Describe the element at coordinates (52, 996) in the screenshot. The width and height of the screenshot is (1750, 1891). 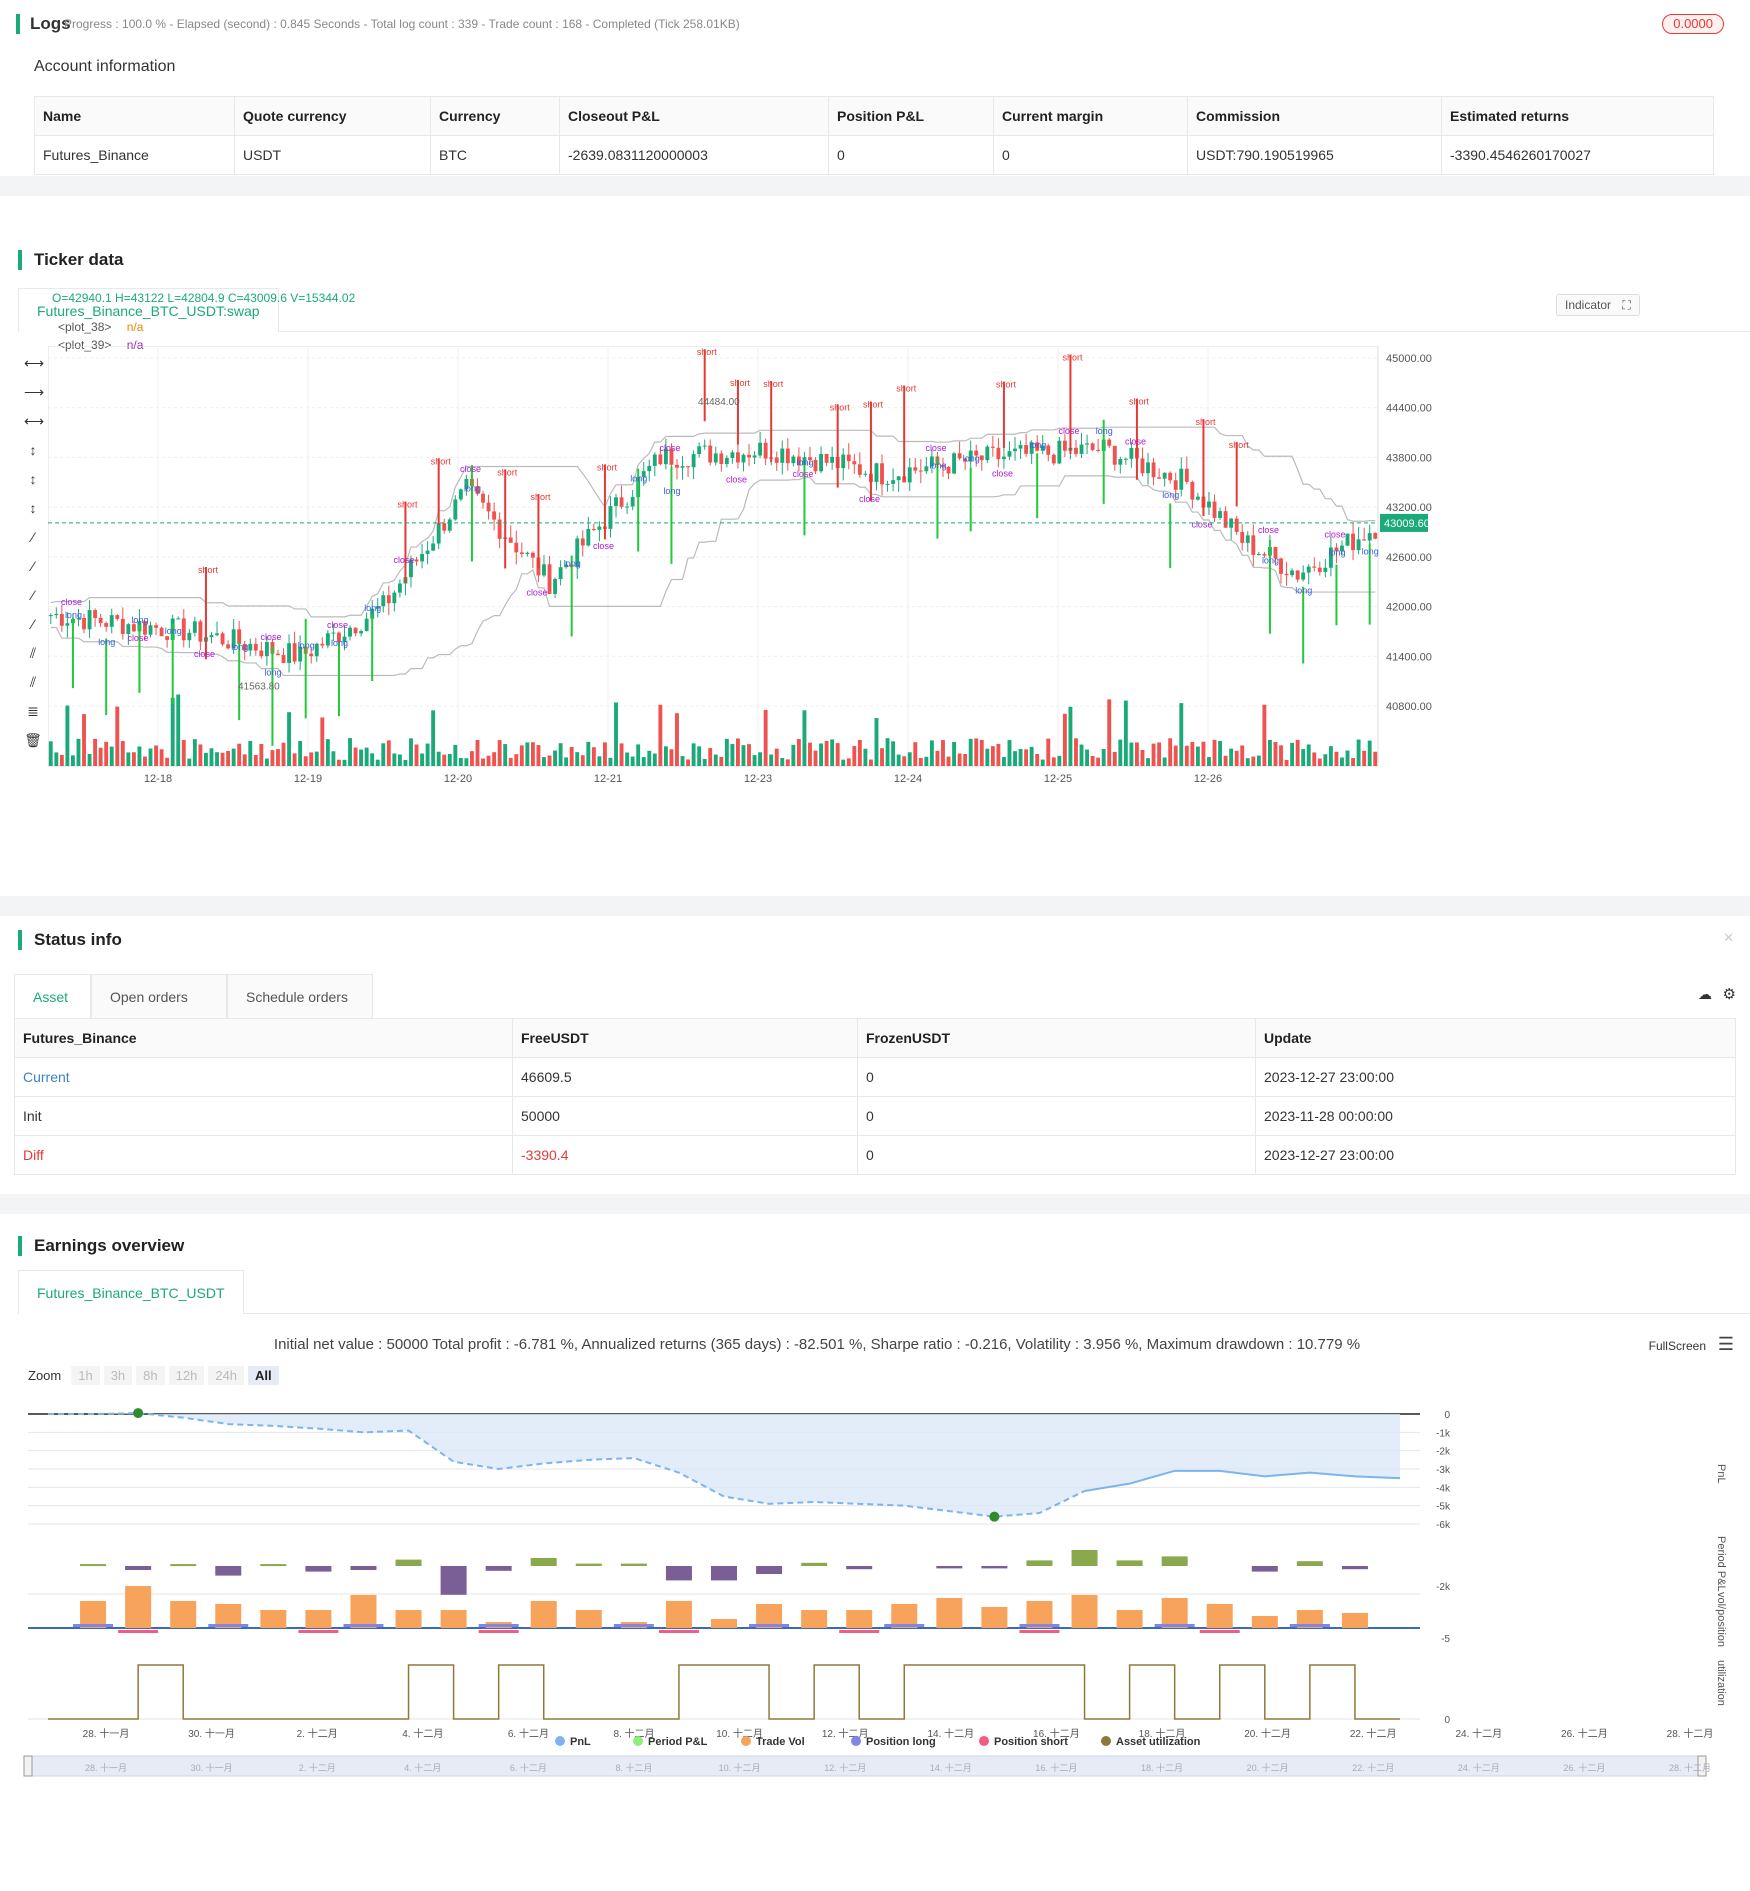
I see `tab-asset: Asset` at that location.